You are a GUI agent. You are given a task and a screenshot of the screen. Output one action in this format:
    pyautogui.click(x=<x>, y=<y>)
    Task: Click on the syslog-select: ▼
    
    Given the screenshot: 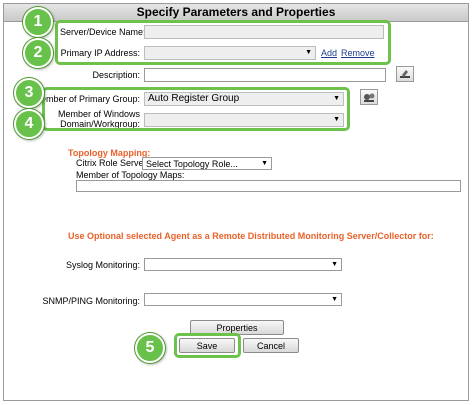 What is the action you would take?
    pyautogui.click(x=243, y=264)
    